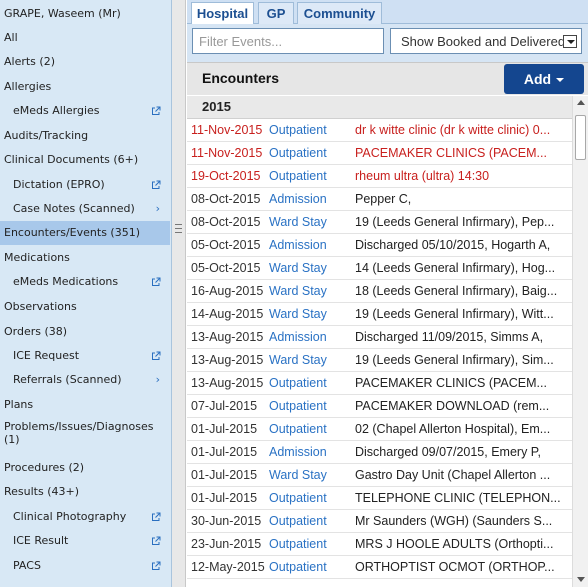 The image size is (588, 587). Describe the element at coordinates (581, 579) in the screenshot. I see `scroll-down-arrow-icon` at that location.